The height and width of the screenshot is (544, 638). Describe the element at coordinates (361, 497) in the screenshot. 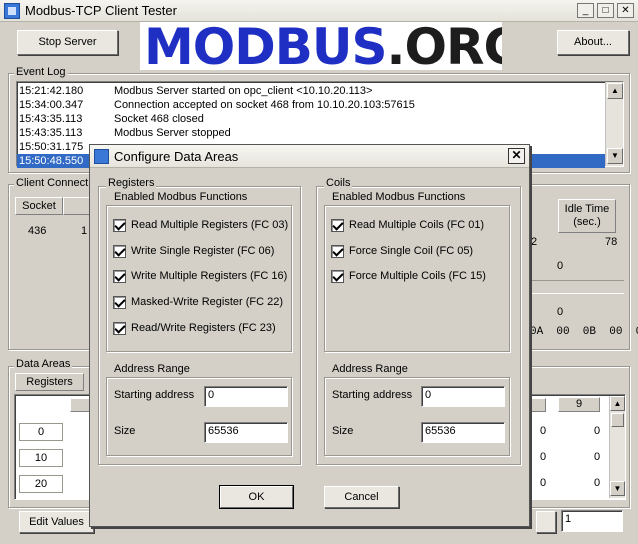

I see `cancel-button: Cancel` at that location.